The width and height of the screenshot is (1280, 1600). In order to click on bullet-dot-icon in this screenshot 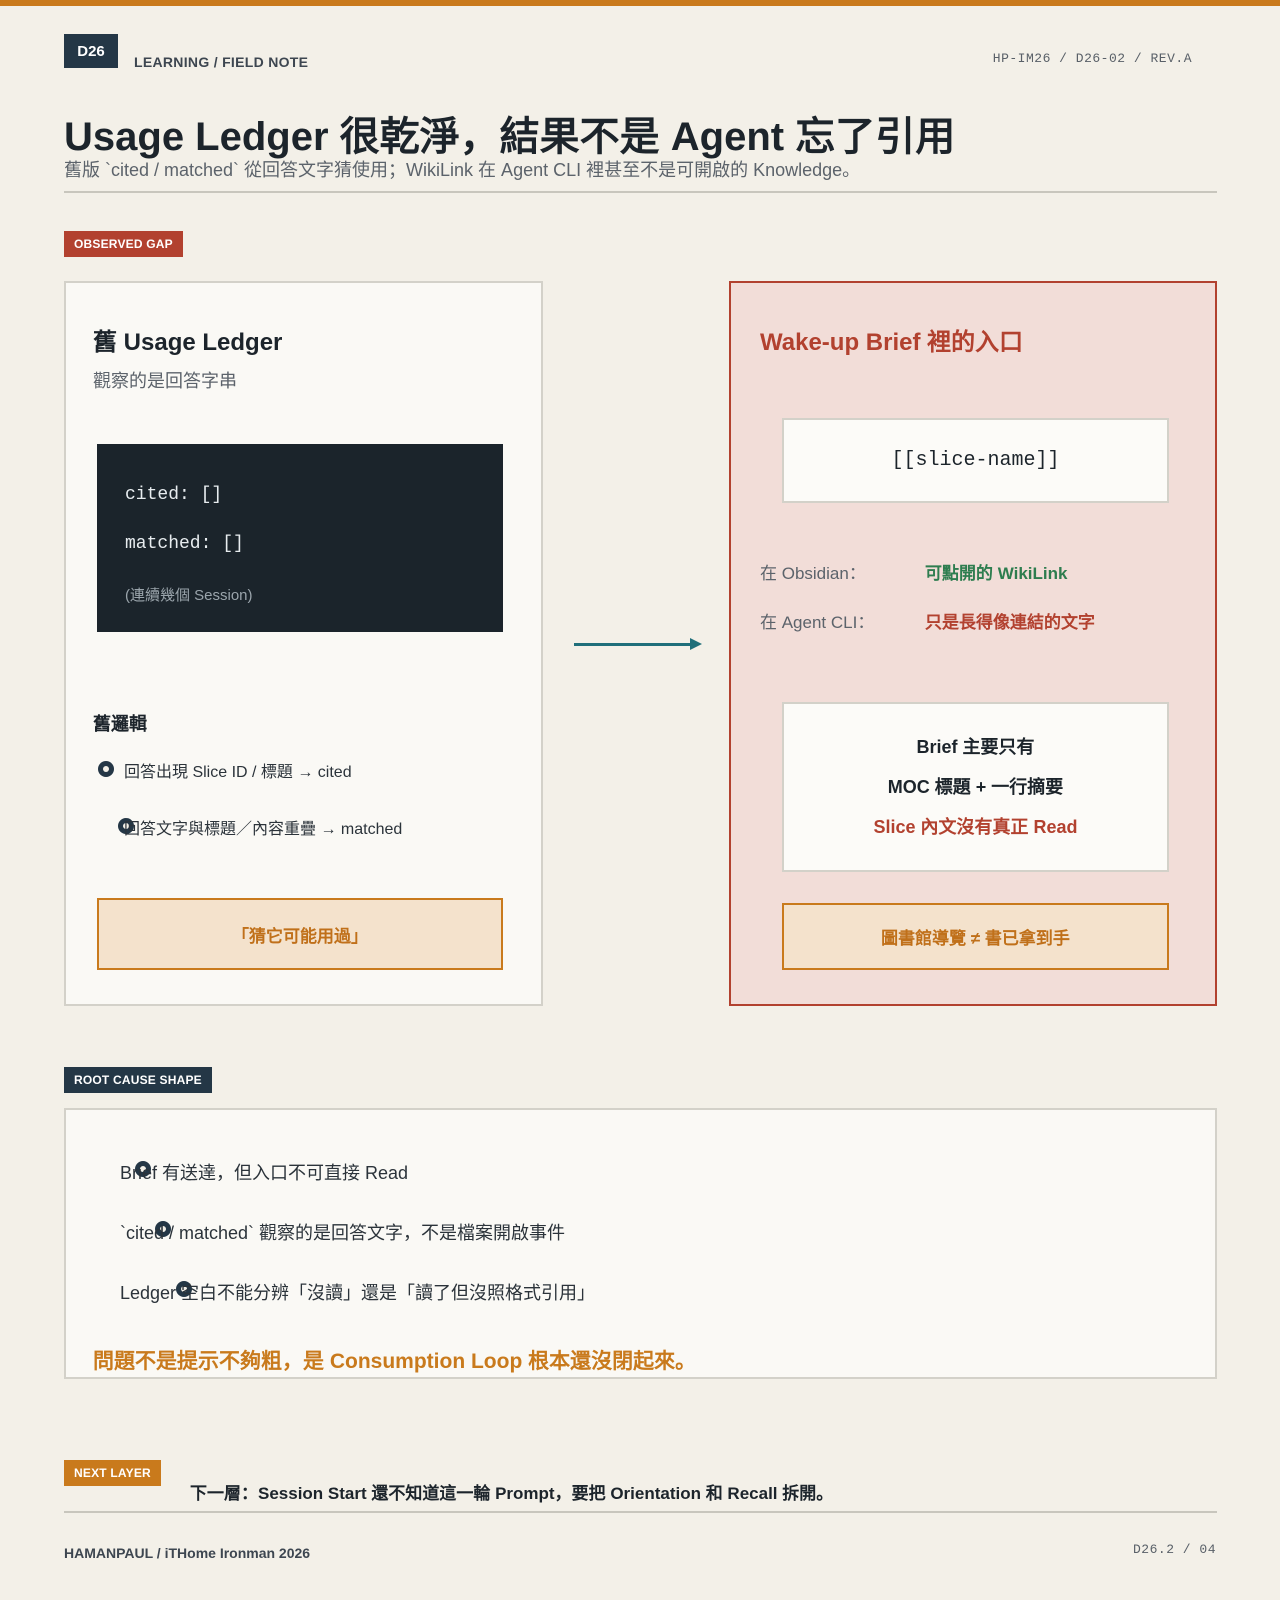, I will do `click(106, 769)`.